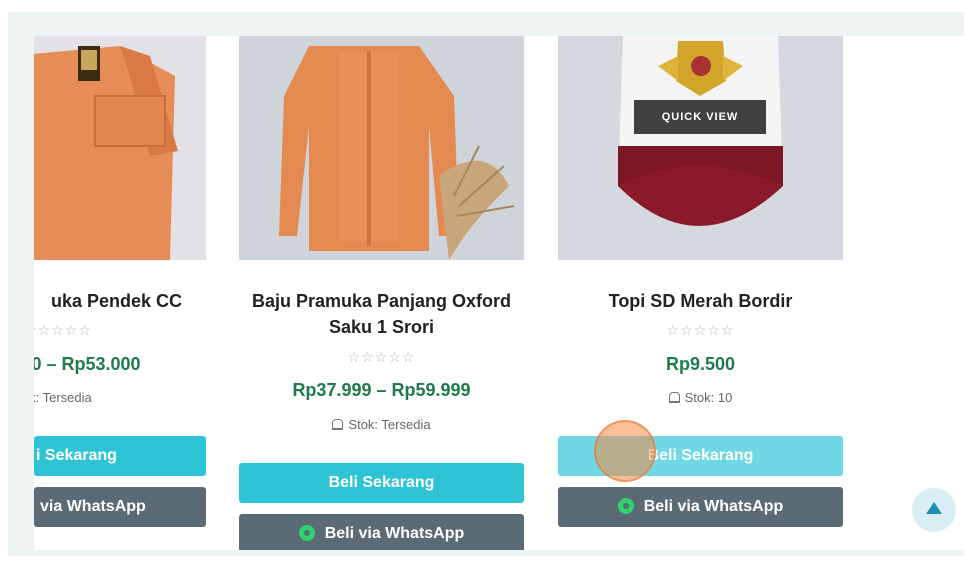  What do you see at coordinates (87, 364) in the screenshot?
I see `product-price: 00 – Rp53.000` at bounding box center [87, 364].